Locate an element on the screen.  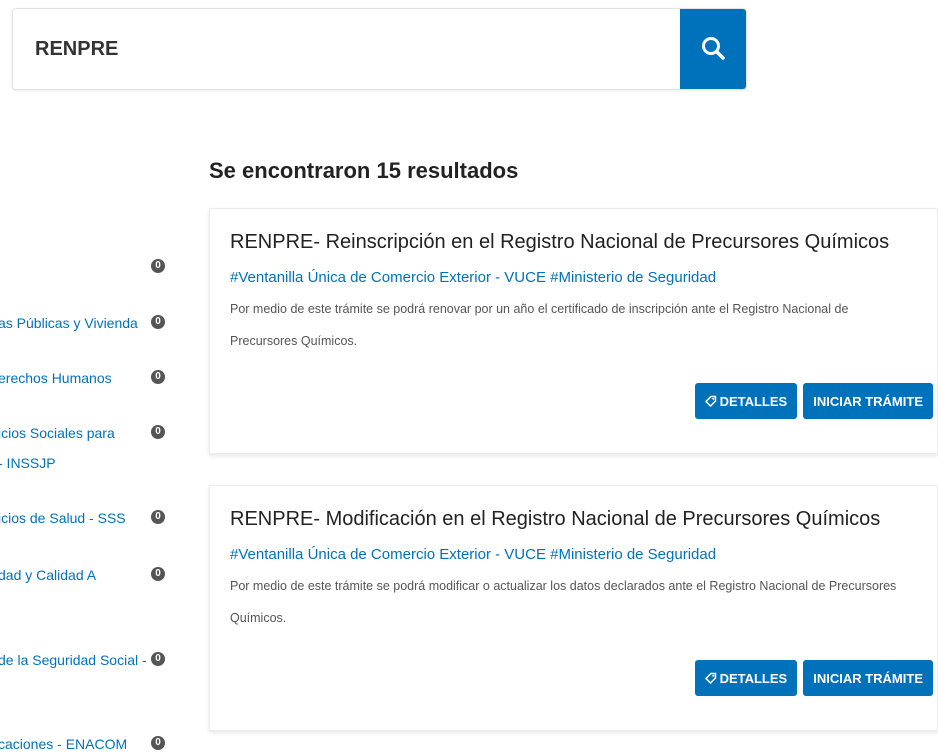
search-icon is located at coordinates (713, 49).